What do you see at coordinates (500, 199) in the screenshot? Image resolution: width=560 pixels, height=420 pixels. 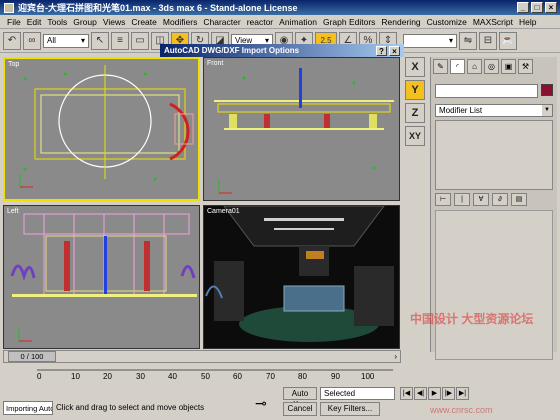 I see `remove-modifier-icon: ∂` at bounding box center [500, 199].